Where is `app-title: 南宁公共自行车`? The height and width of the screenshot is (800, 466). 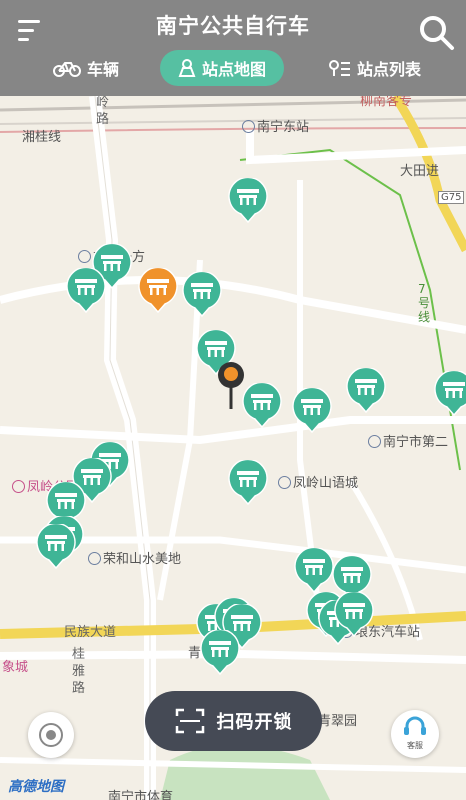 app-title: 南宁公共自行车 is located at coordinates (233, 26).